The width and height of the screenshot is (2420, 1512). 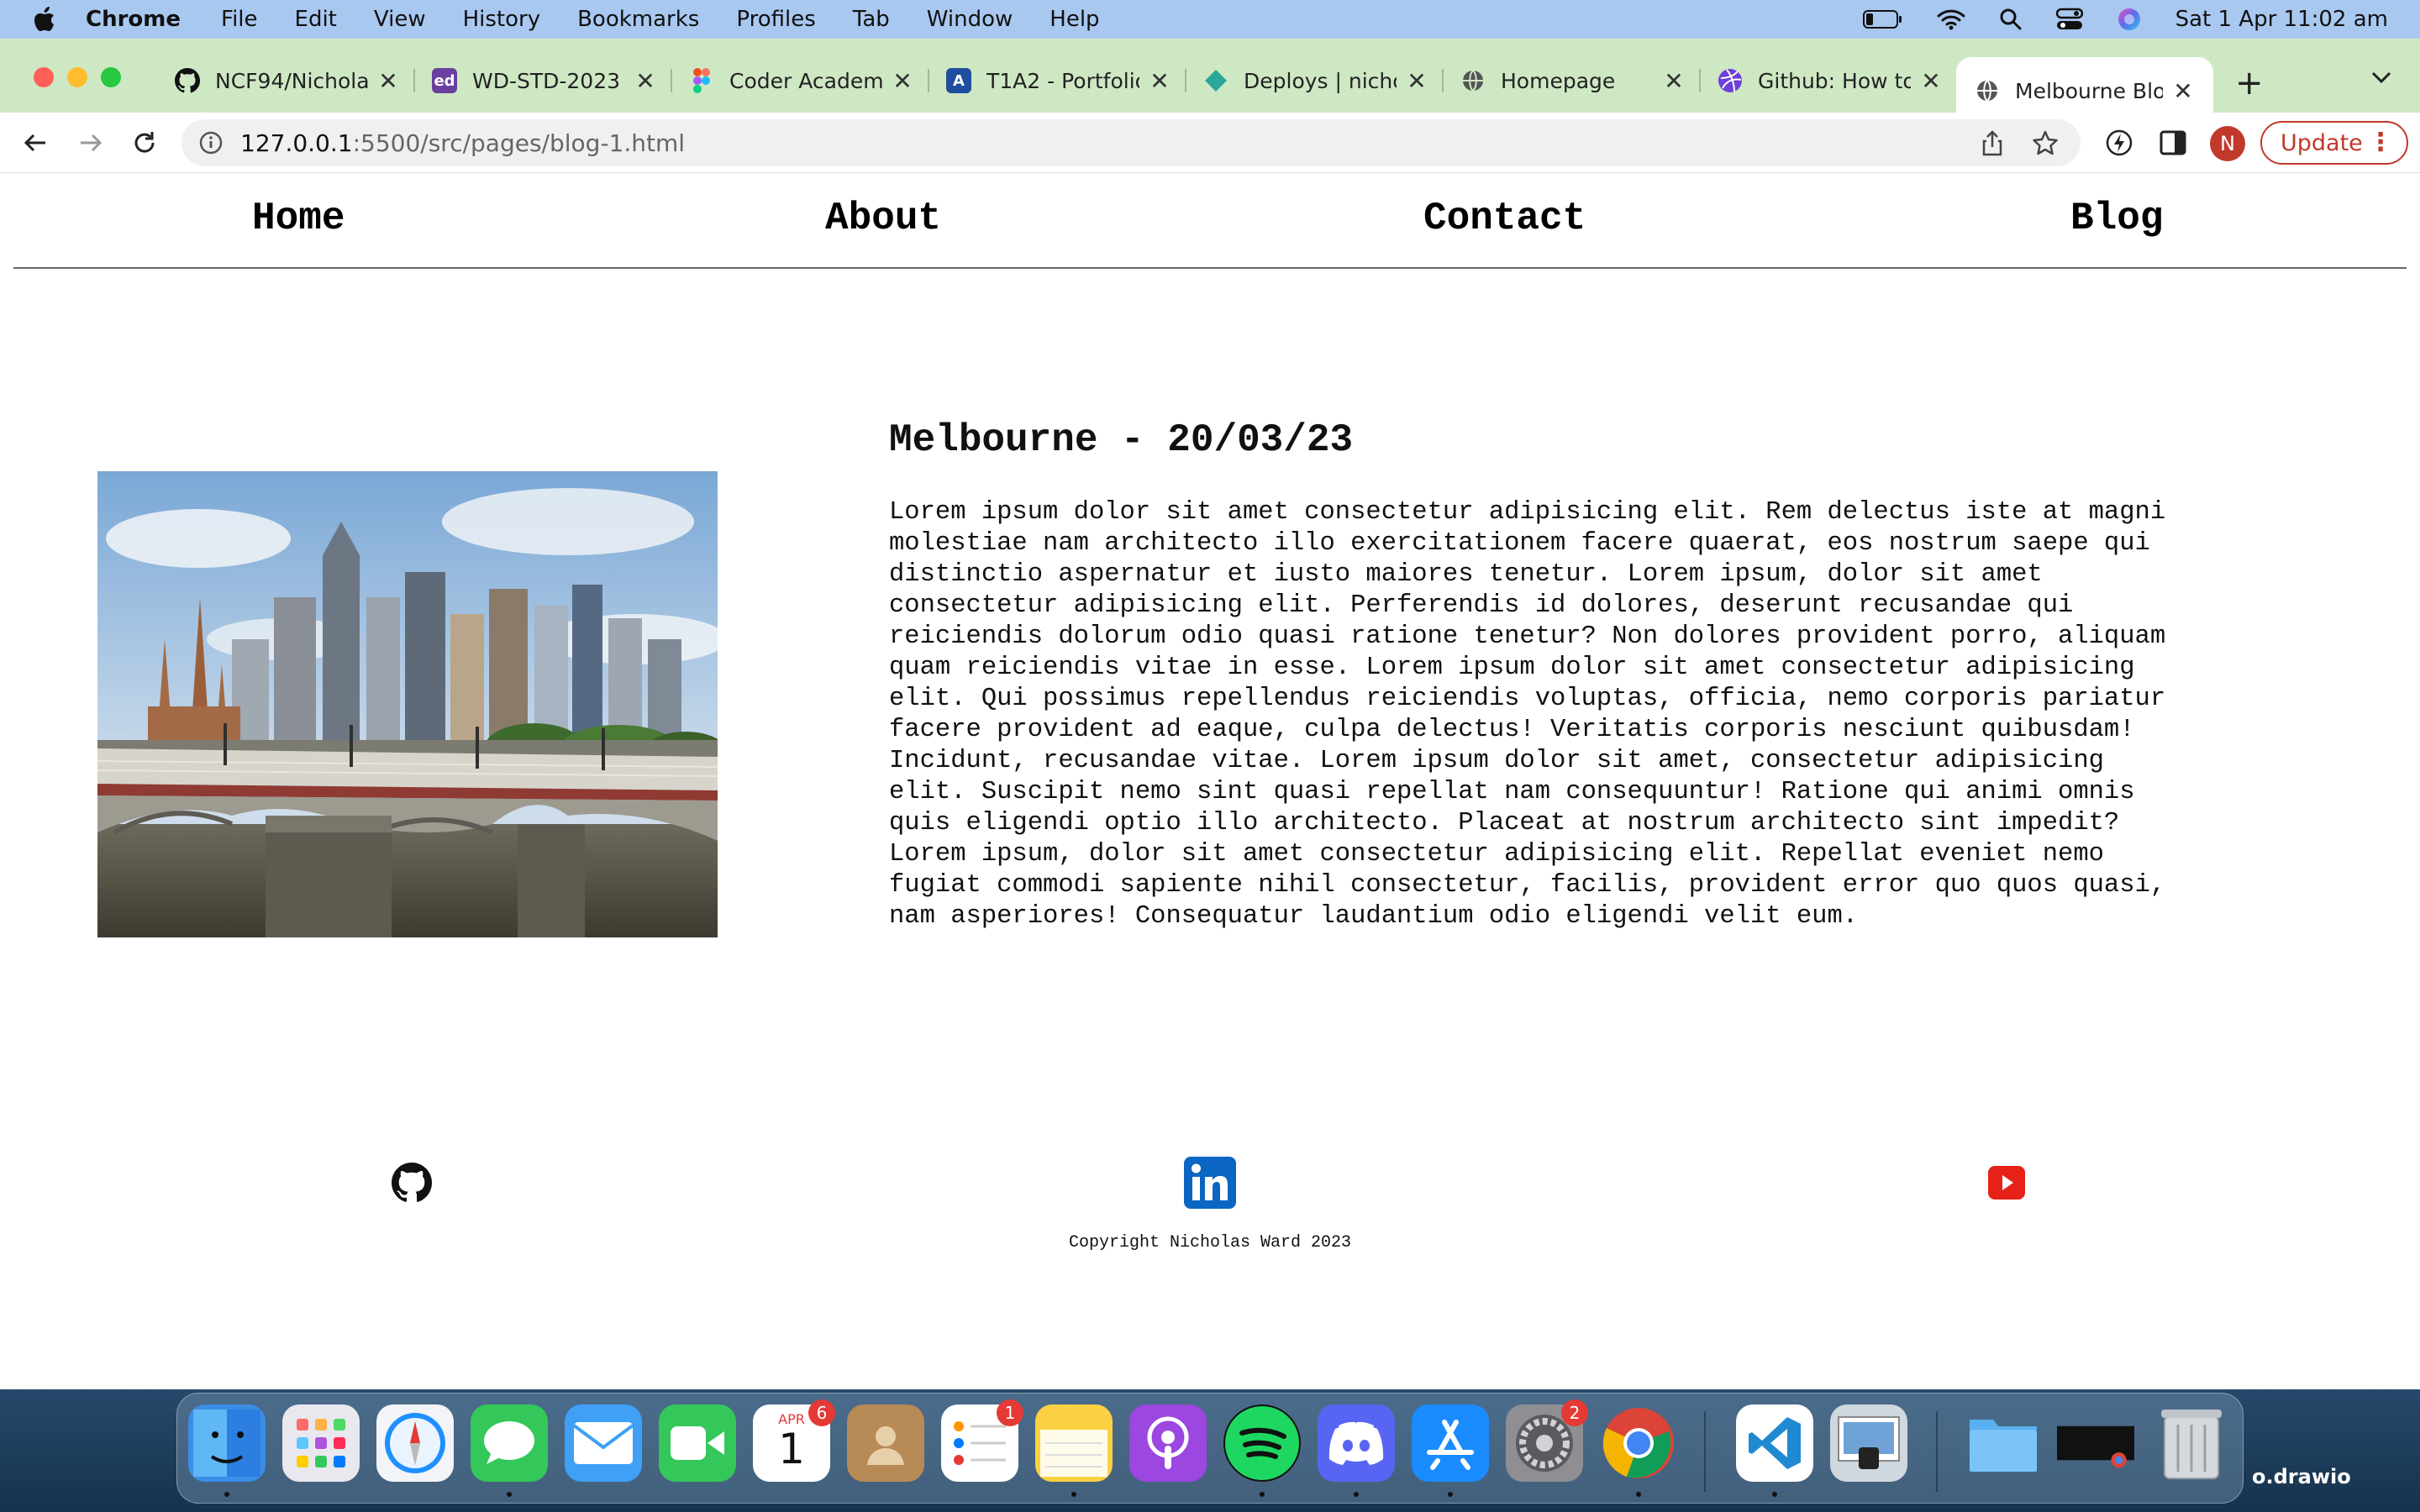 What do you see at coordinates (801, 80) in the screenshot?
I see `tab-coder-academy: Coder Academy ✕` at bounding box center [801, 80].